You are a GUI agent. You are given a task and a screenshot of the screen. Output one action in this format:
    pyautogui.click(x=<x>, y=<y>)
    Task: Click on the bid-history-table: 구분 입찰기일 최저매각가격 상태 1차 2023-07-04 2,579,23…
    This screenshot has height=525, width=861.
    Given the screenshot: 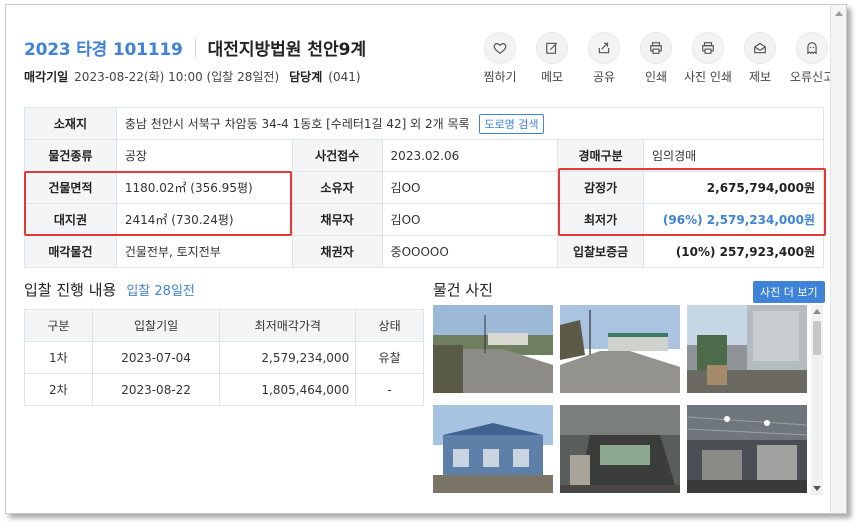 What is the action you would take?
    pyautogui.click(x=224, y=357)
    